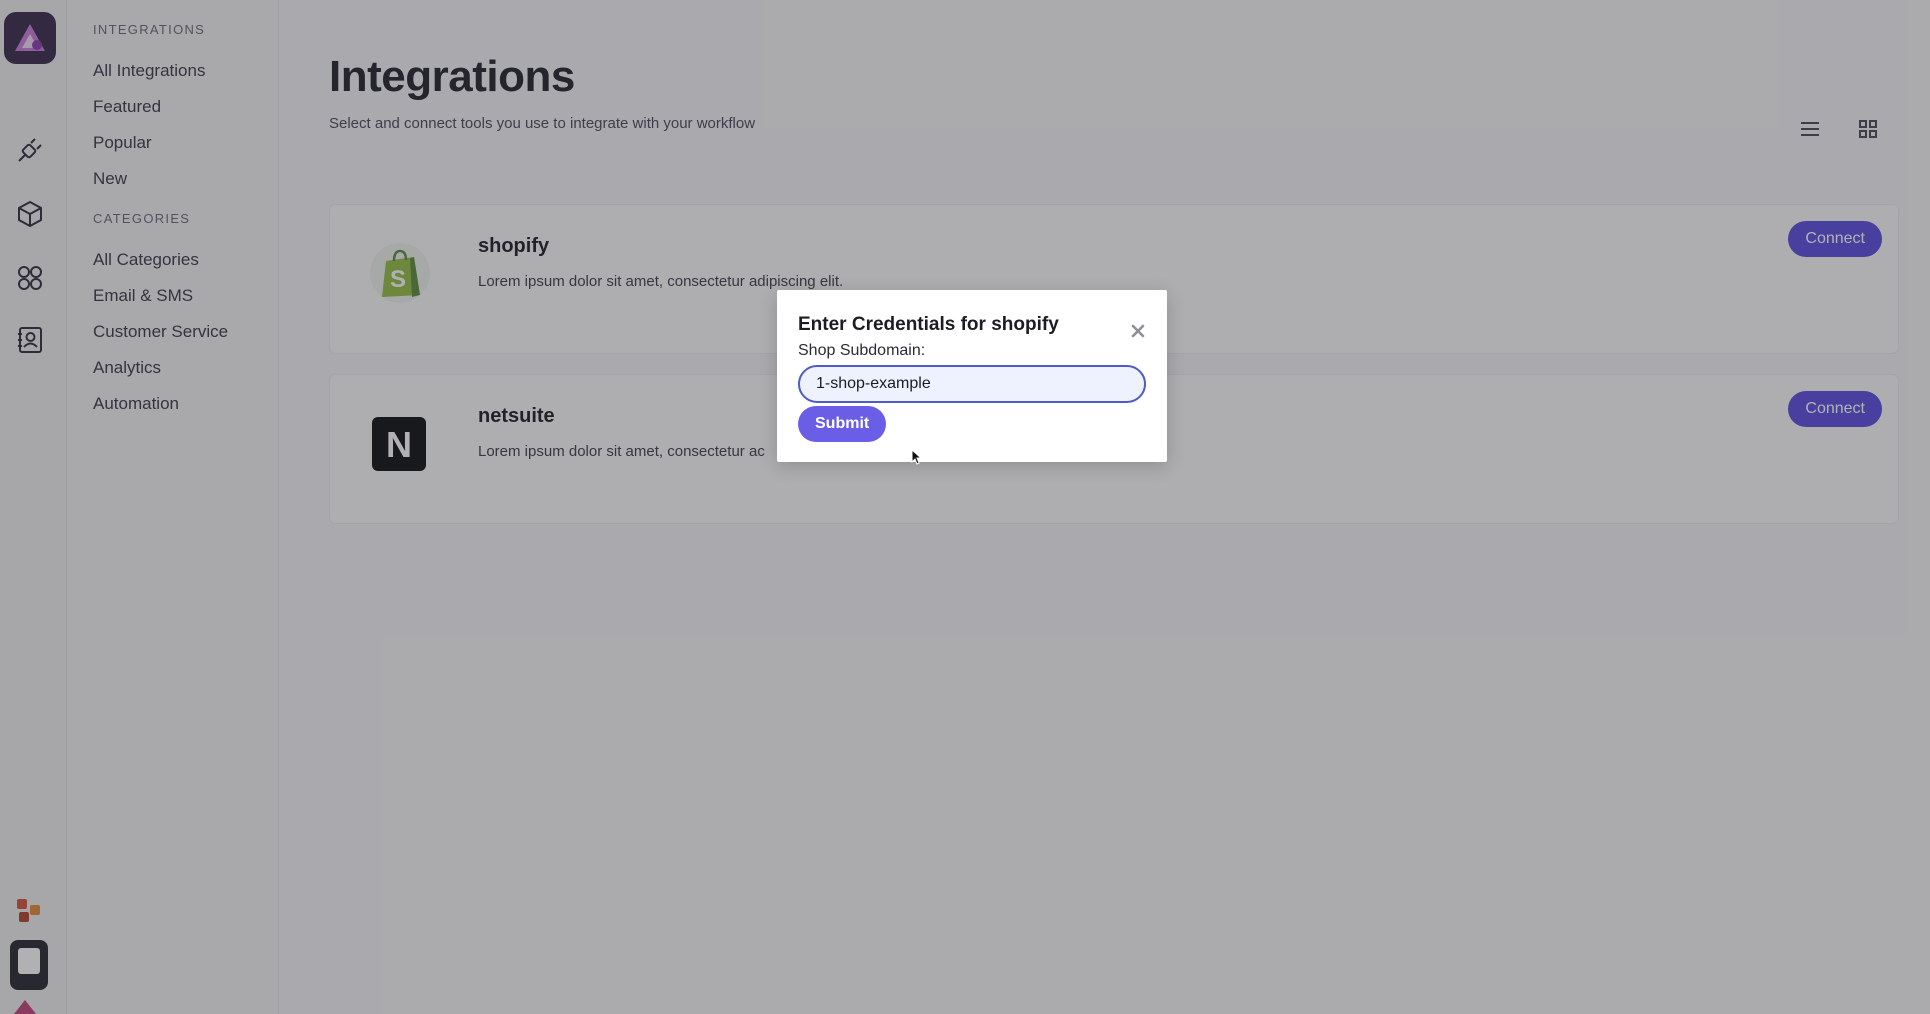  What do you see at coordinates (917, 457) in the screenshot?
I see `mouse-cursor-icon` at bounding box center [917, 457].